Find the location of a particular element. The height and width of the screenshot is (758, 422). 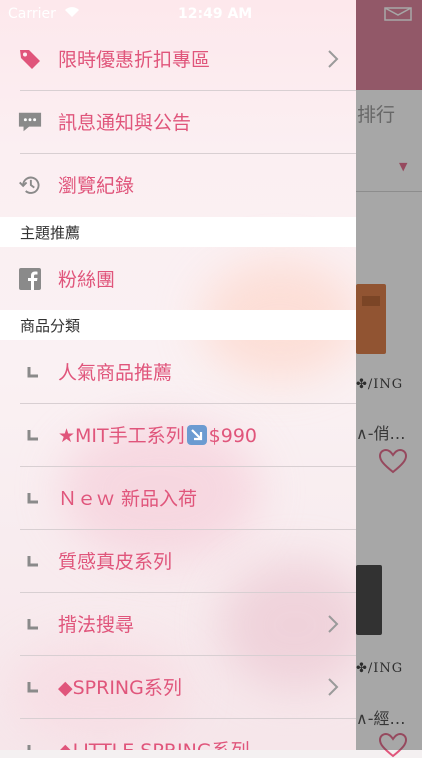

menu-item-notifications: 訊息通知與公告 is located at coordinates (178, 121).